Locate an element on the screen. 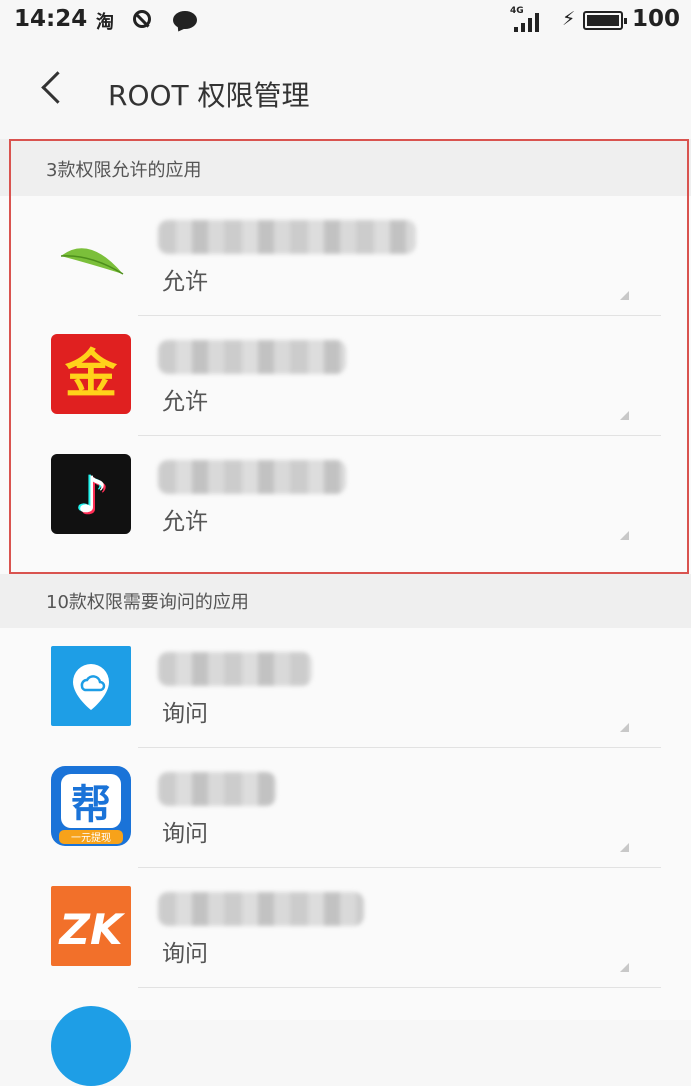  taobao-icon: 淘 is located at coordinates (105, 22).